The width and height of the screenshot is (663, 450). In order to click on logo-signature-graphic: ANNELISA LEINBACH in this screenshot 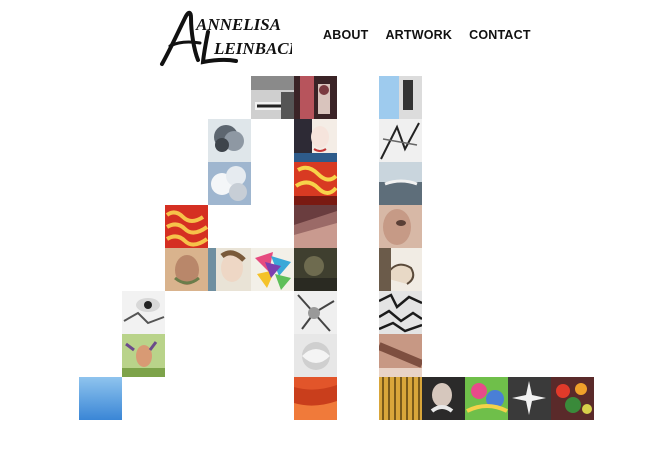, I will do `click(226, 38)`.